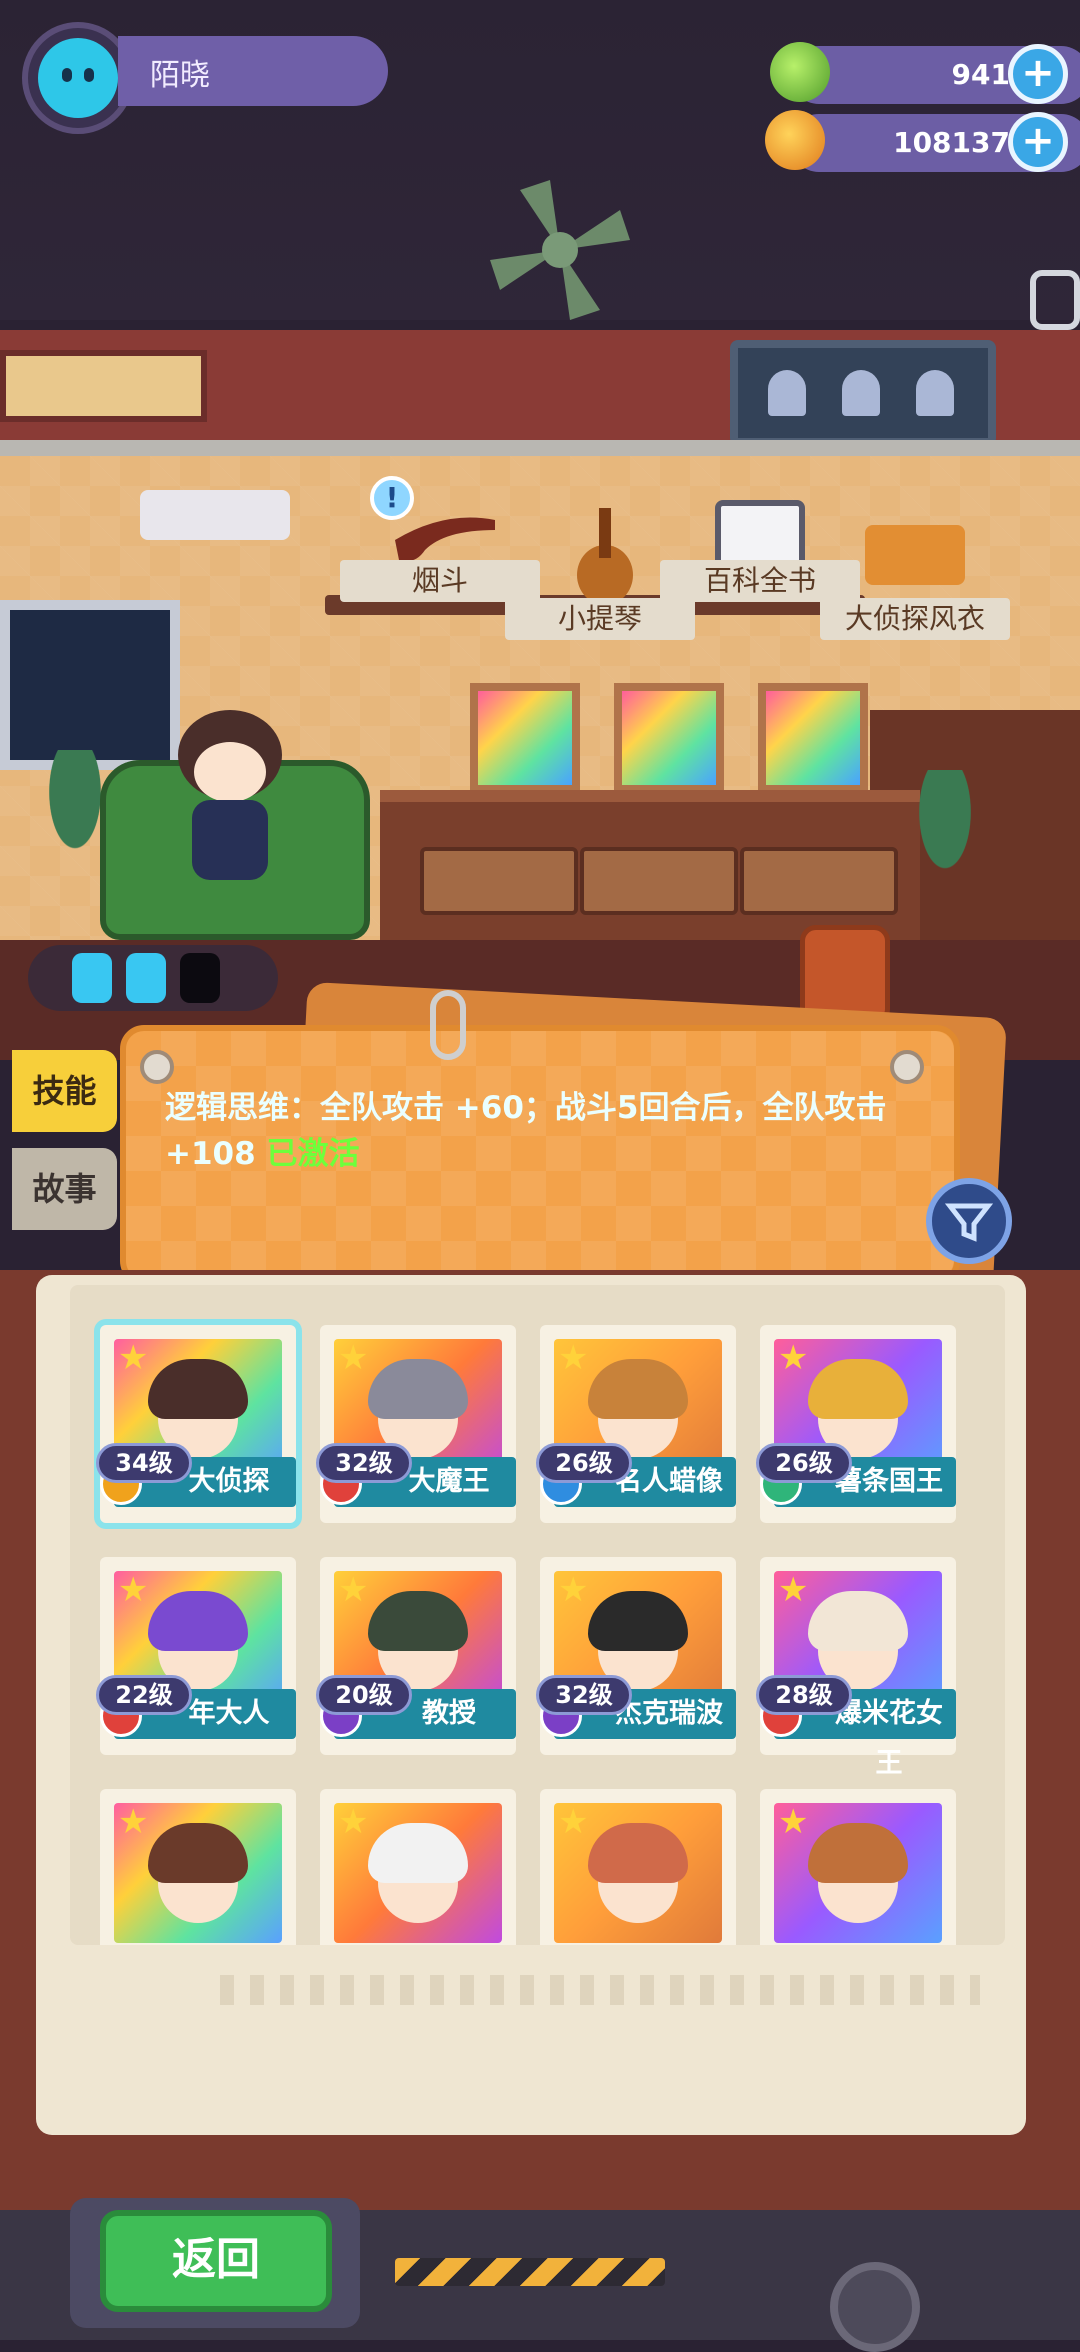  Describe the element at coordinates (875, 2307) in the screenshot. I see `round-hatch-icon` at that location.